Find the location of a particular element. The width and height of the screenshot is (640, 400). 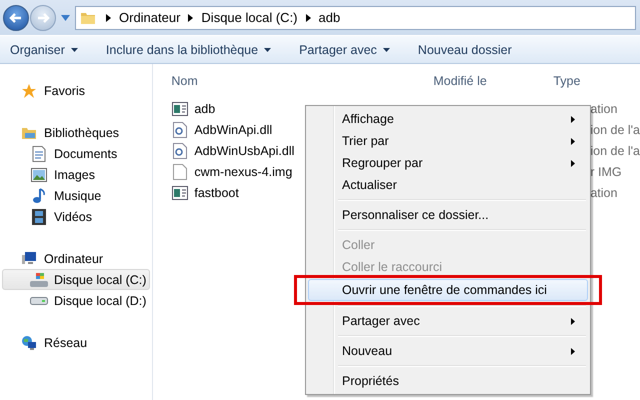

menu-item: Propriétés is located at coordinates (448, 381).